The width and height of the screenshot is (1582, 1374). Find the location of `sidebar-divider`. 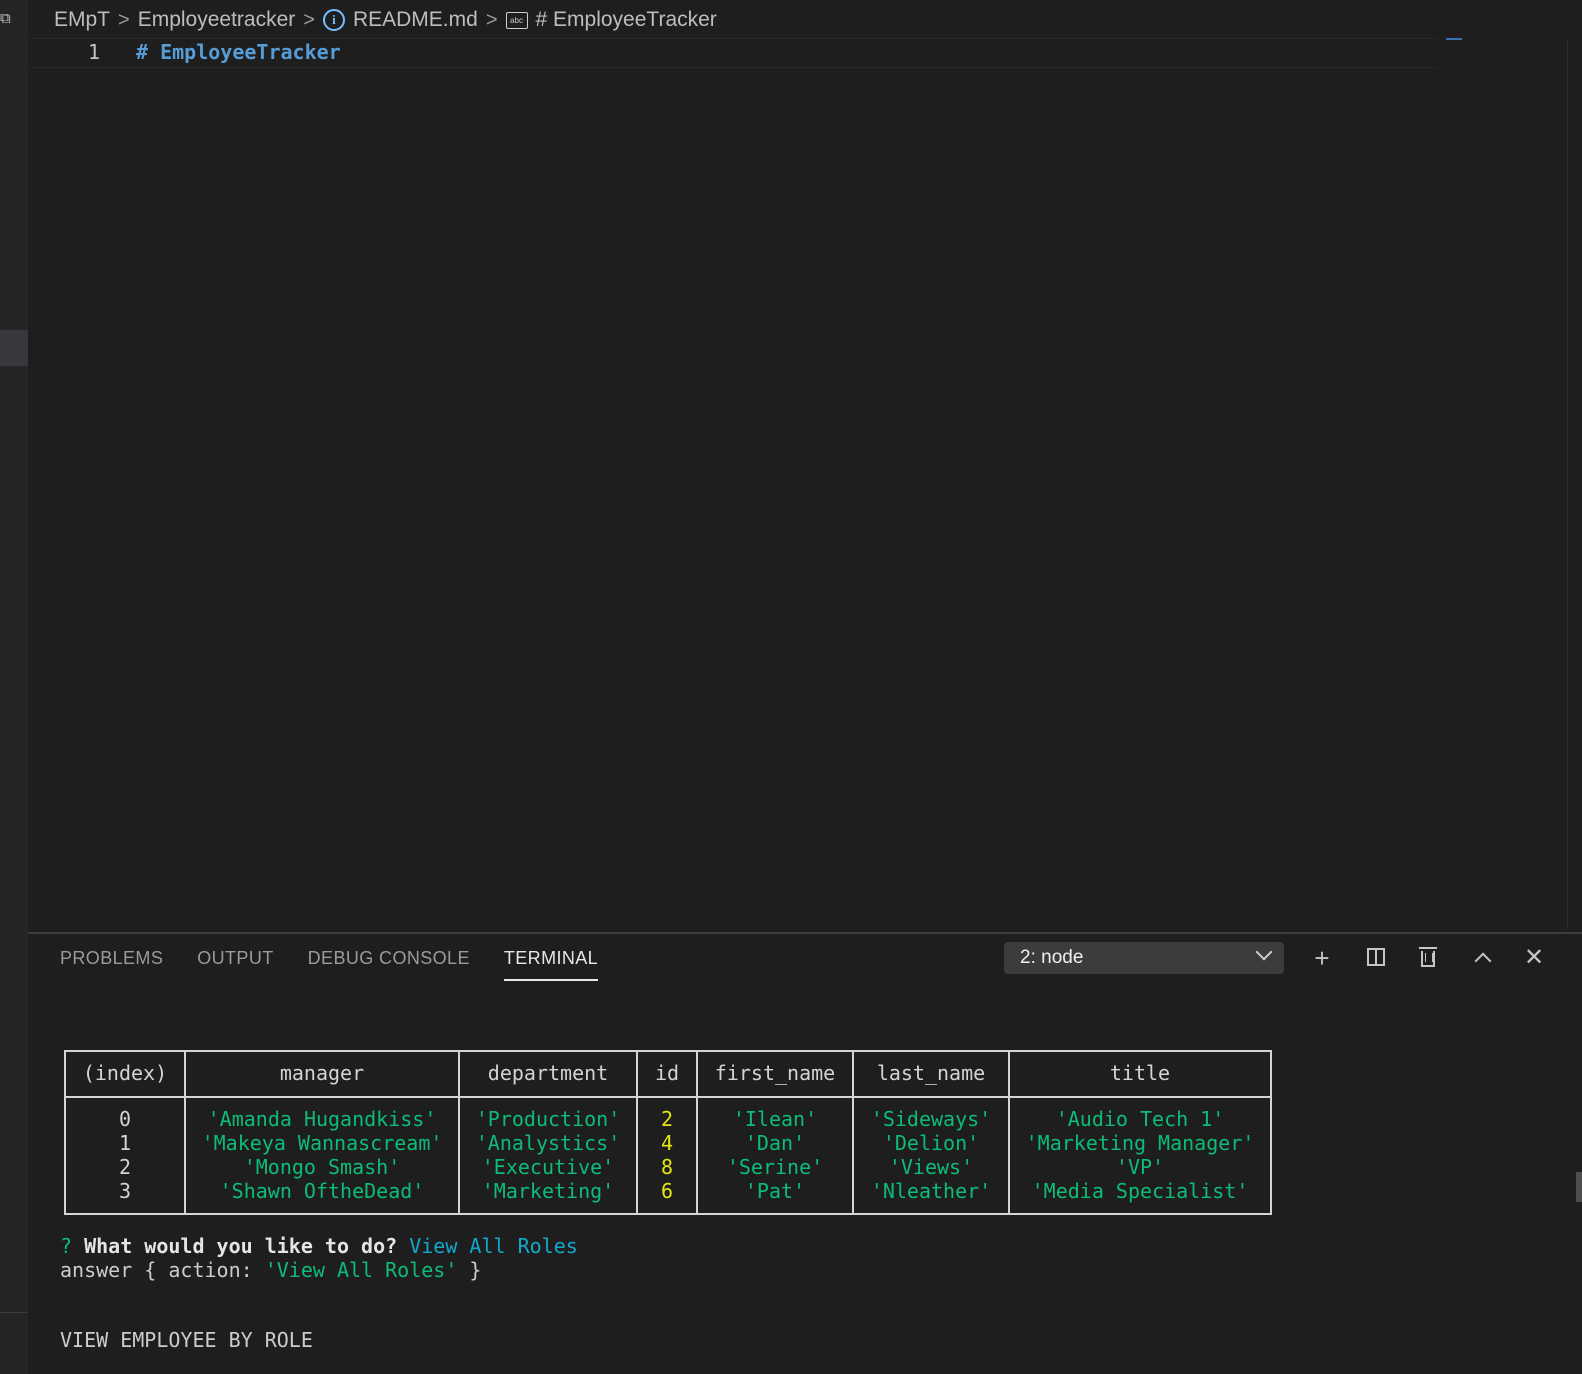

sidebar-divider is located at coordinates (14, 1312).